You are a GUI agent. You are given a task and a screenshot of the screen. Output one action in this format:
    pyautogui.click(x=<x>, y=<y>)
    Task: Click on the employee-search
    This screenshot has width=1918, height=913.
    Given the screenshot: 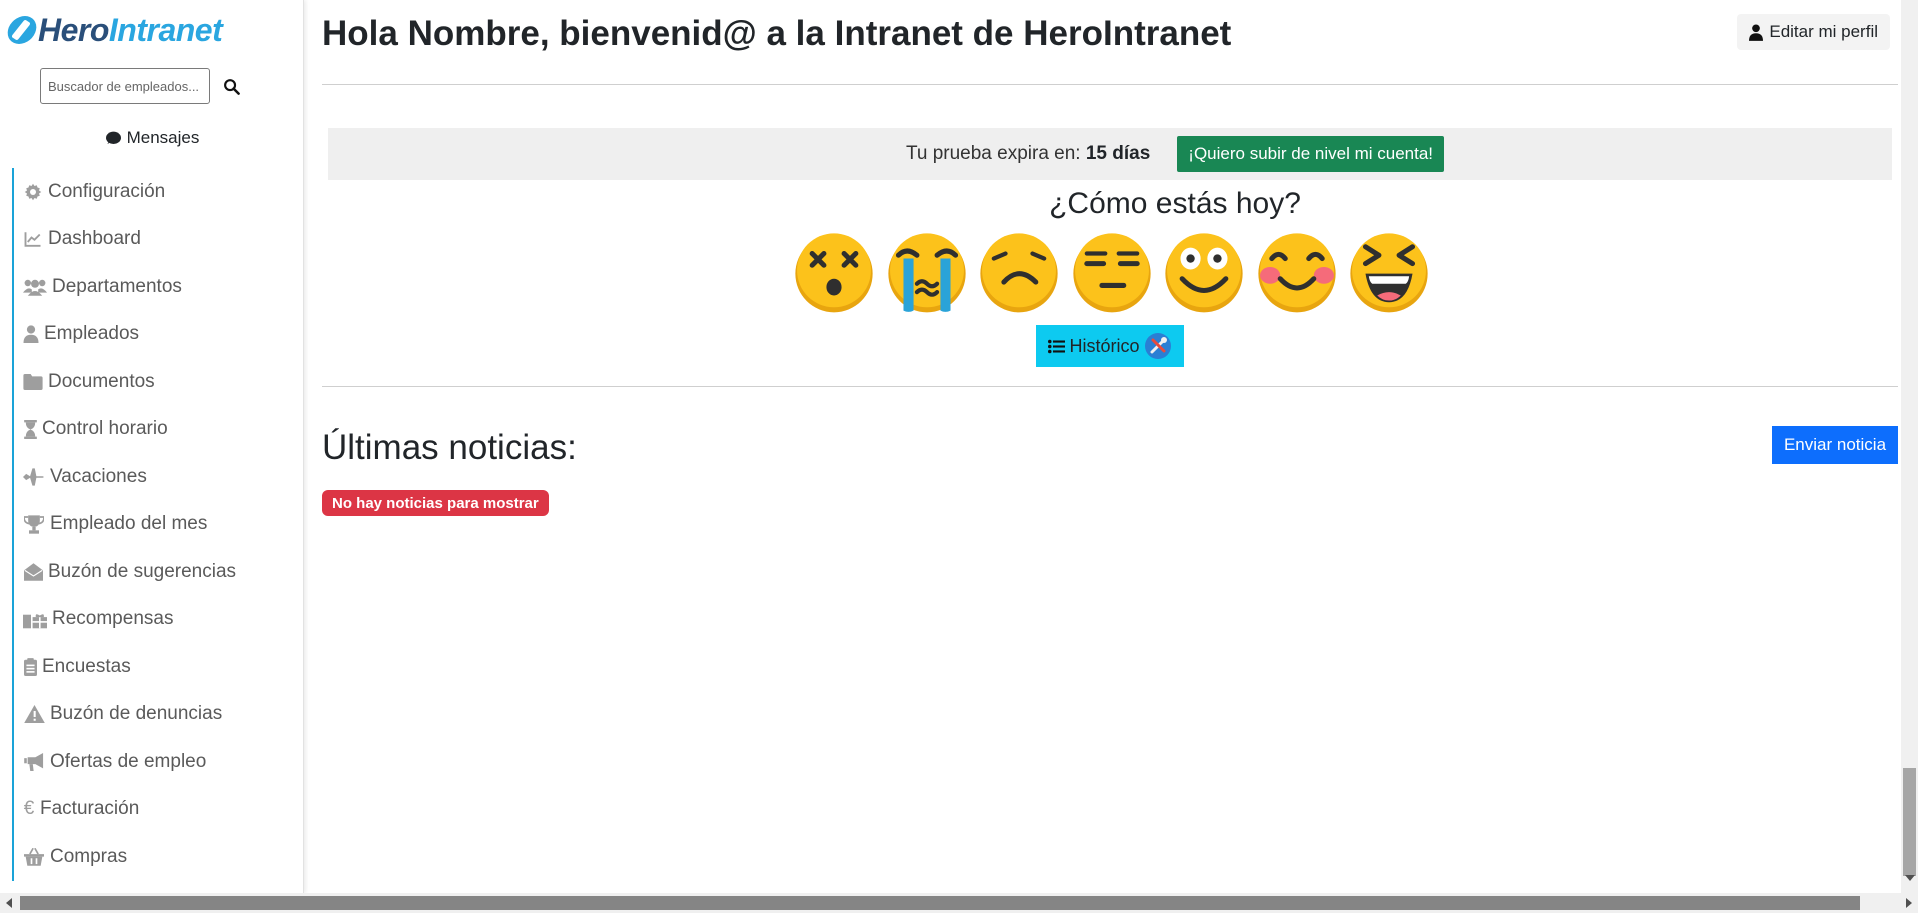 What is the action you would take?
    pyautogui.click(x=144, y=86)
    